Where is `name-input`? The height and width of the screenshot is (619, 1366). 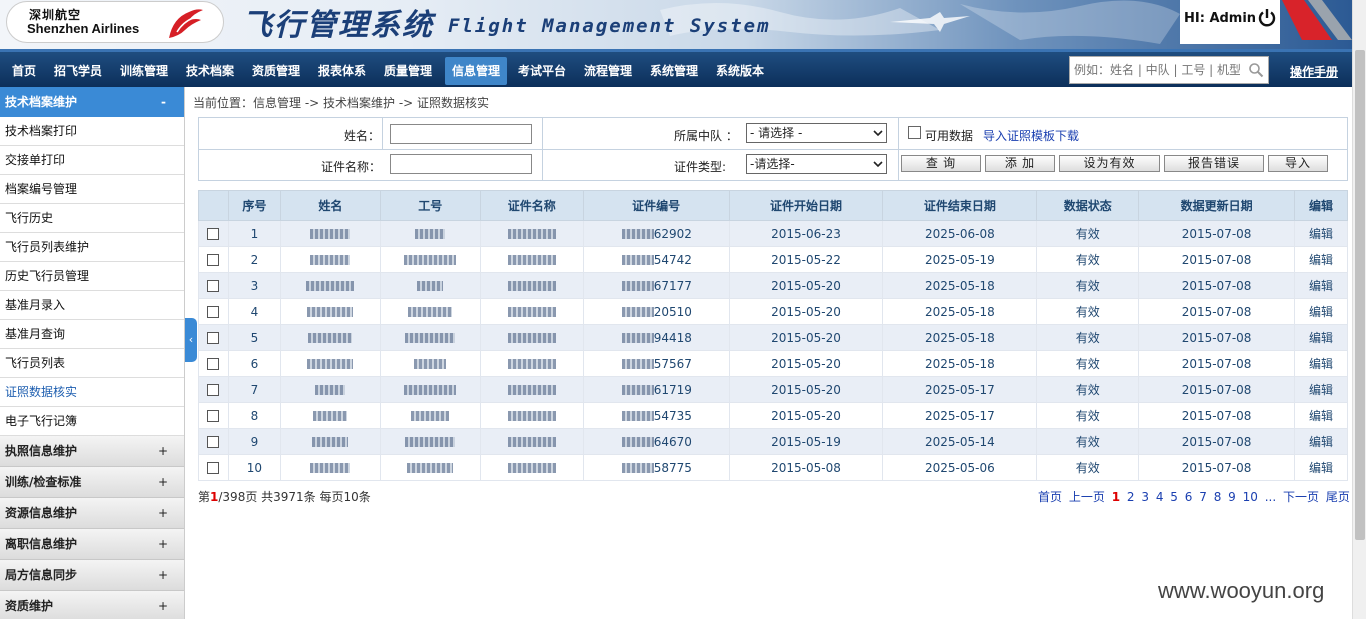 name-input is located at coordinates (461, 134).